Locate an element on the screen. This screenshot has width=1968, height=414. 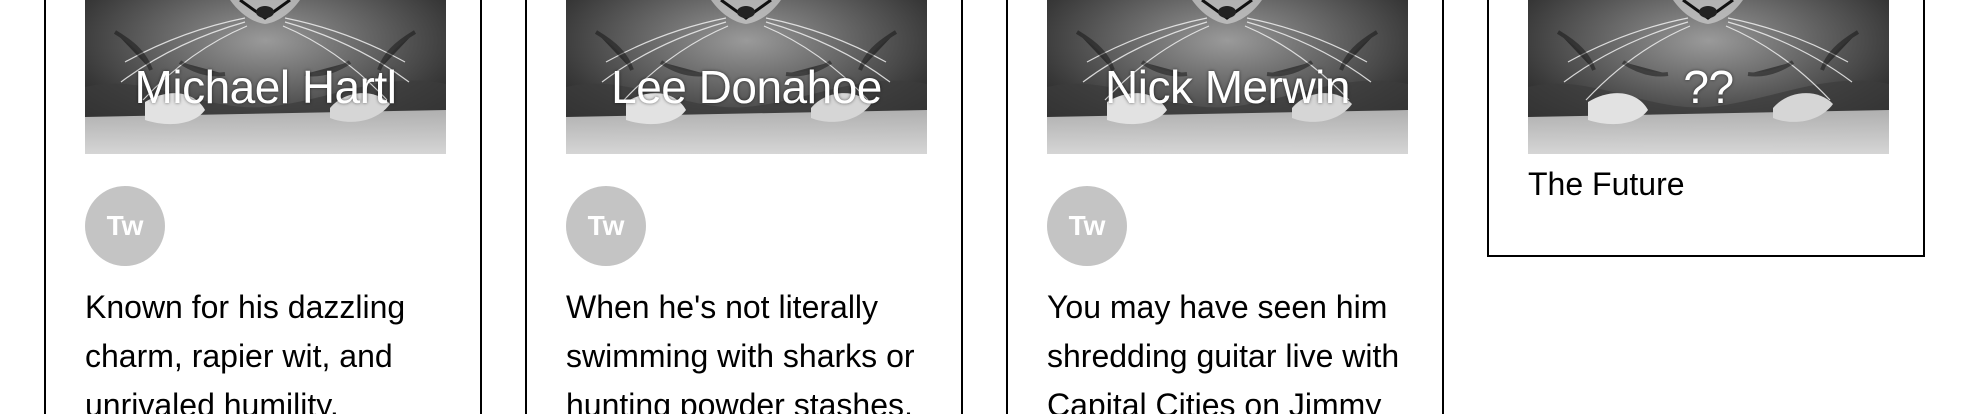
member-name: Lee Donahoe is located at coordinates (746, 87).